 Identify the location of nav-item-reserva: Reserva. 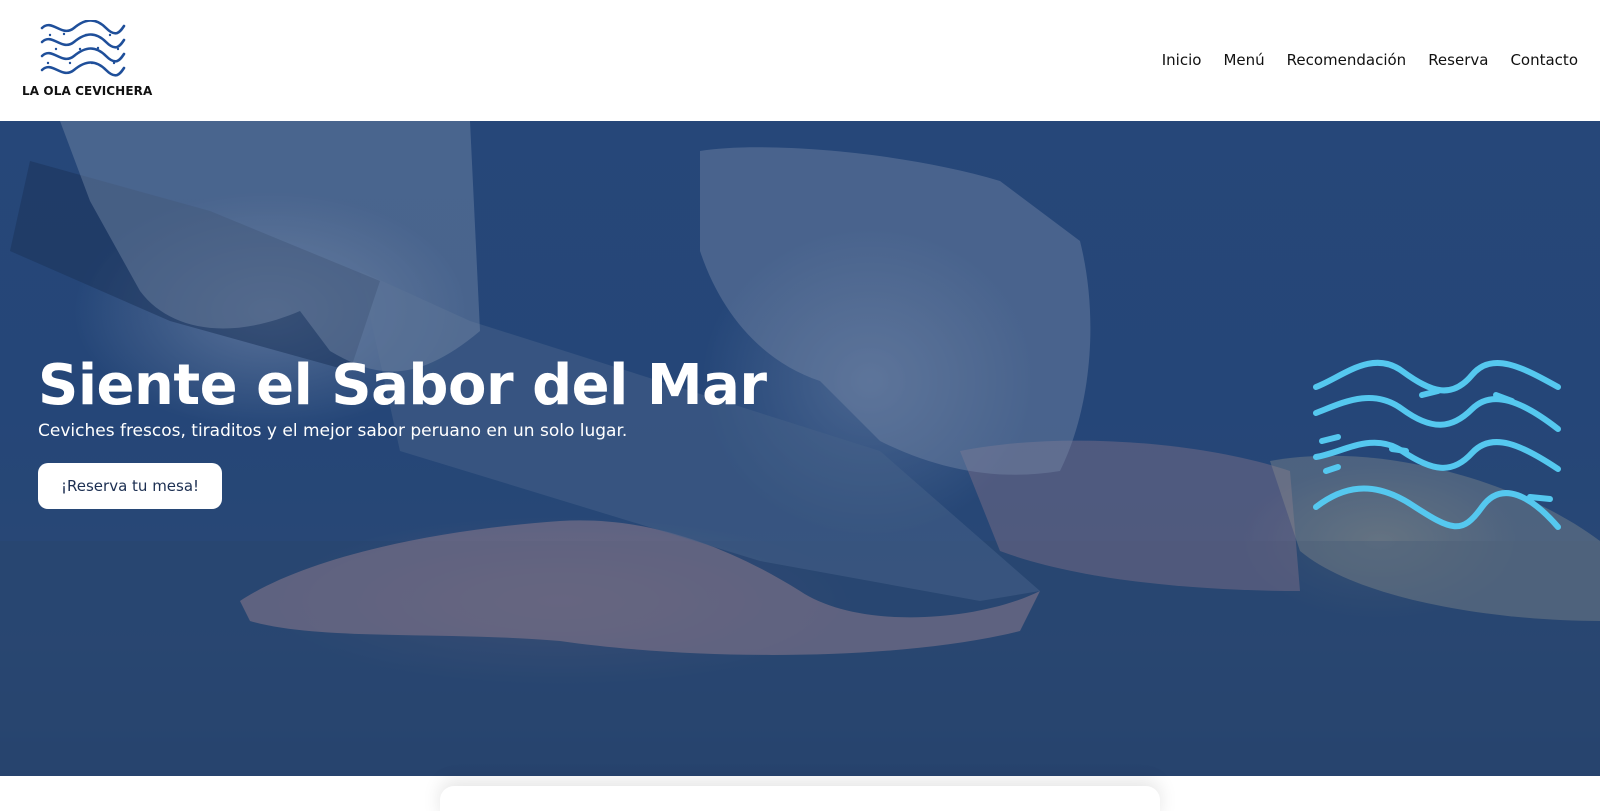
(1458, 60).